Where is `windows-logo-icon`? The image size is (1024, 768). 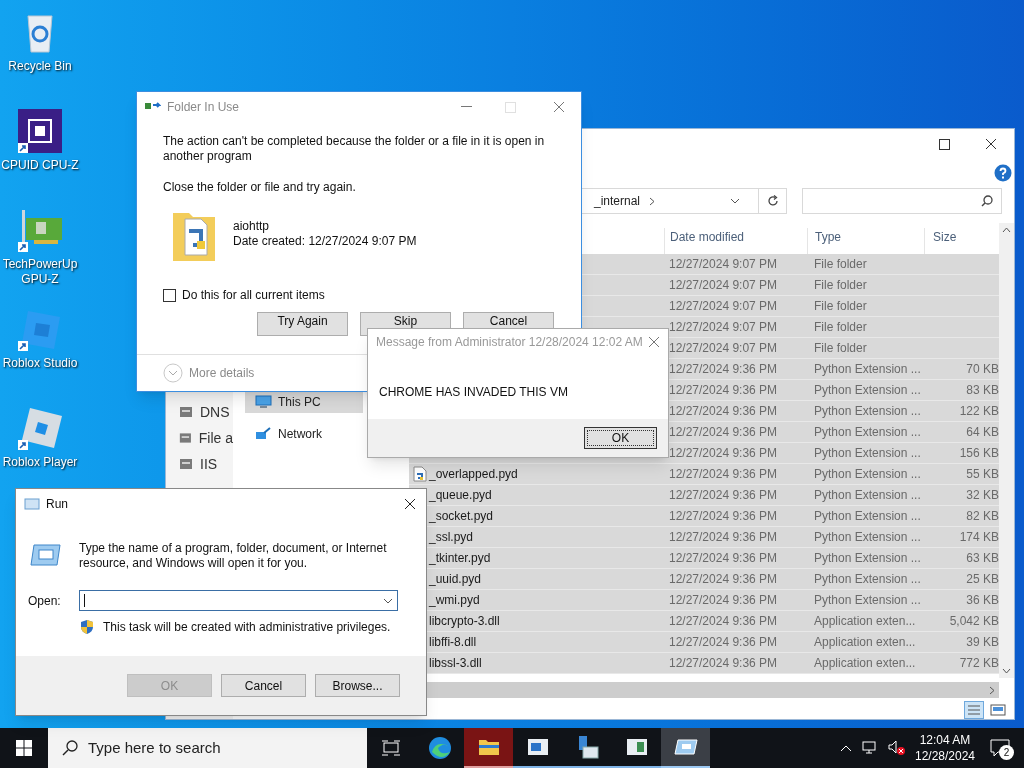 windows-logo-icon is located at coordinates (24, 748).